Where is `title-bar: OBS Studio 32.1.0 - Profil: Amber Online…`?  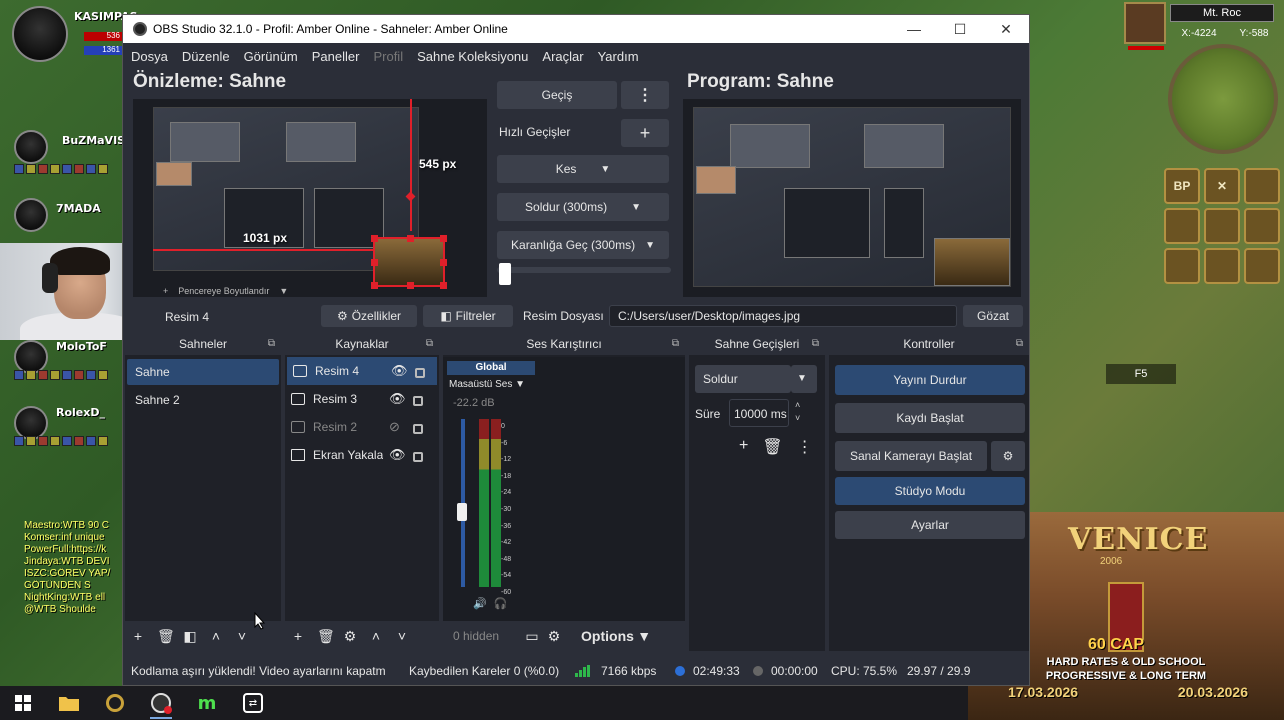
title-bar: OBS Studio 32.1.0 - Profil: Amber Online… is located at coordinates (576, 29).